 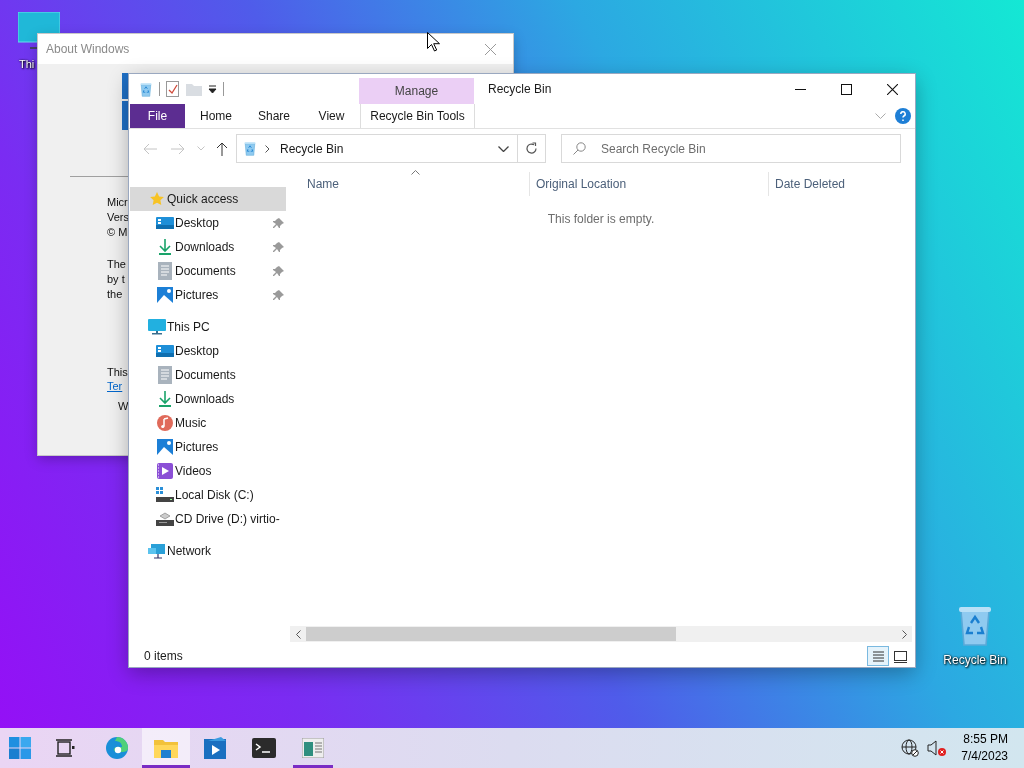 What do you see at coordinates (208, 423) in the screenshot?
I see `nav-item: Music` at bounding box center [208, 423].